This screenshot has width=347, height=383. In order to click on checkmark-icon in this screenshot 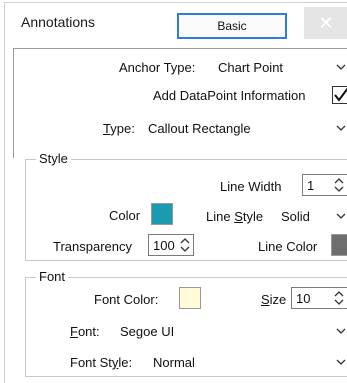, I will do `click(340, 94)`.